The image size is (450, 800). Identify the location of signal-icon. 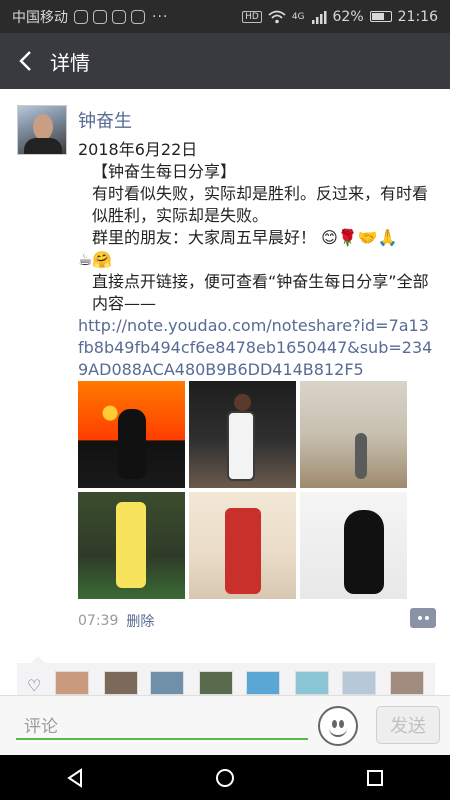
(319, 17).